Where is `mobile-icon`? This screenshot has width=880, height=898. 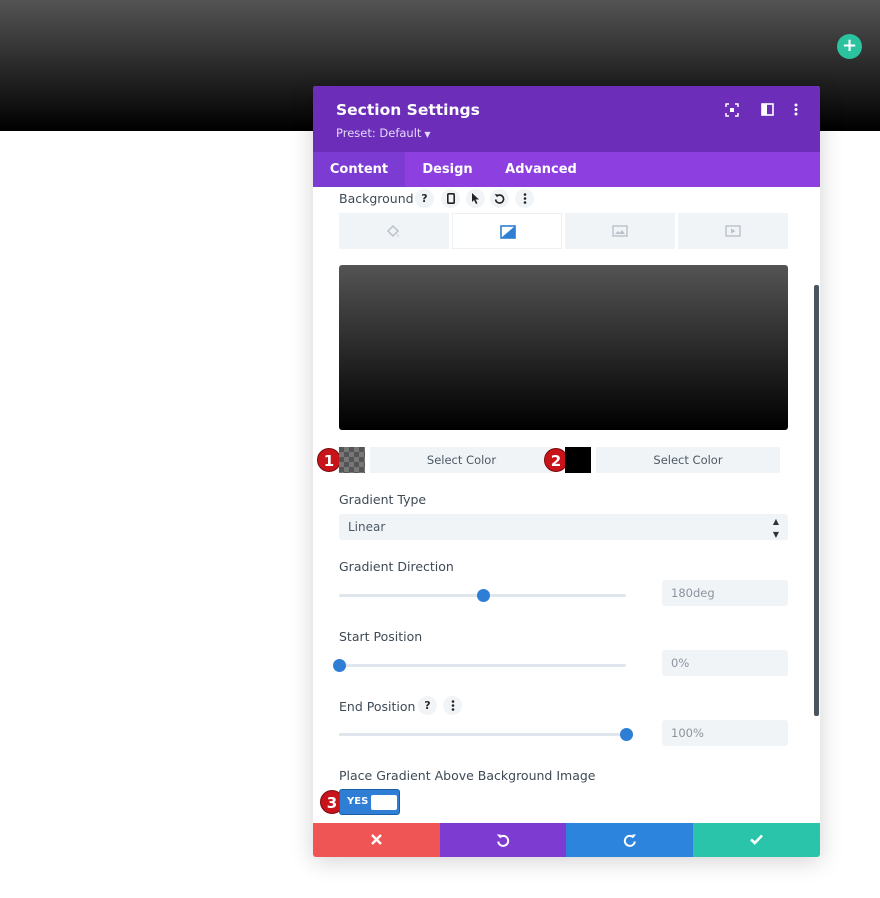
mobile-icon is located at coordinates (450, 198).